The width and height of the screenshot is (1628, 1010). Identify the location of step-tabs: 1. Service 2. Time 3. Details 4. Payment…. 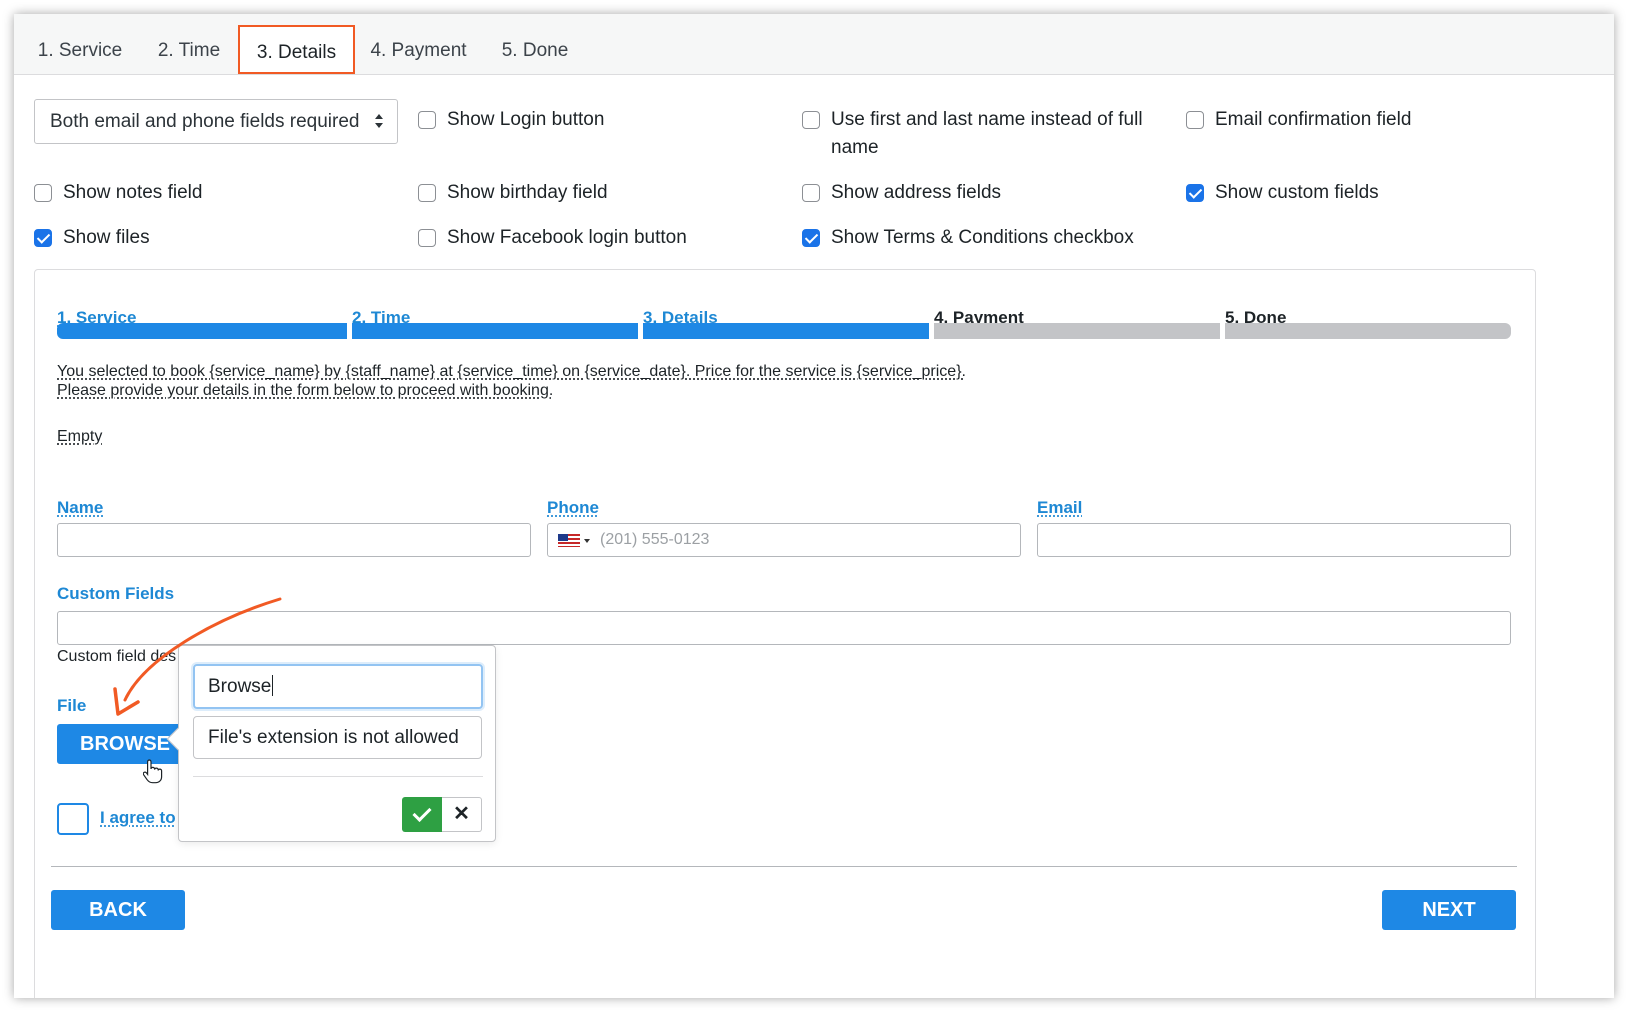
(814, 44).